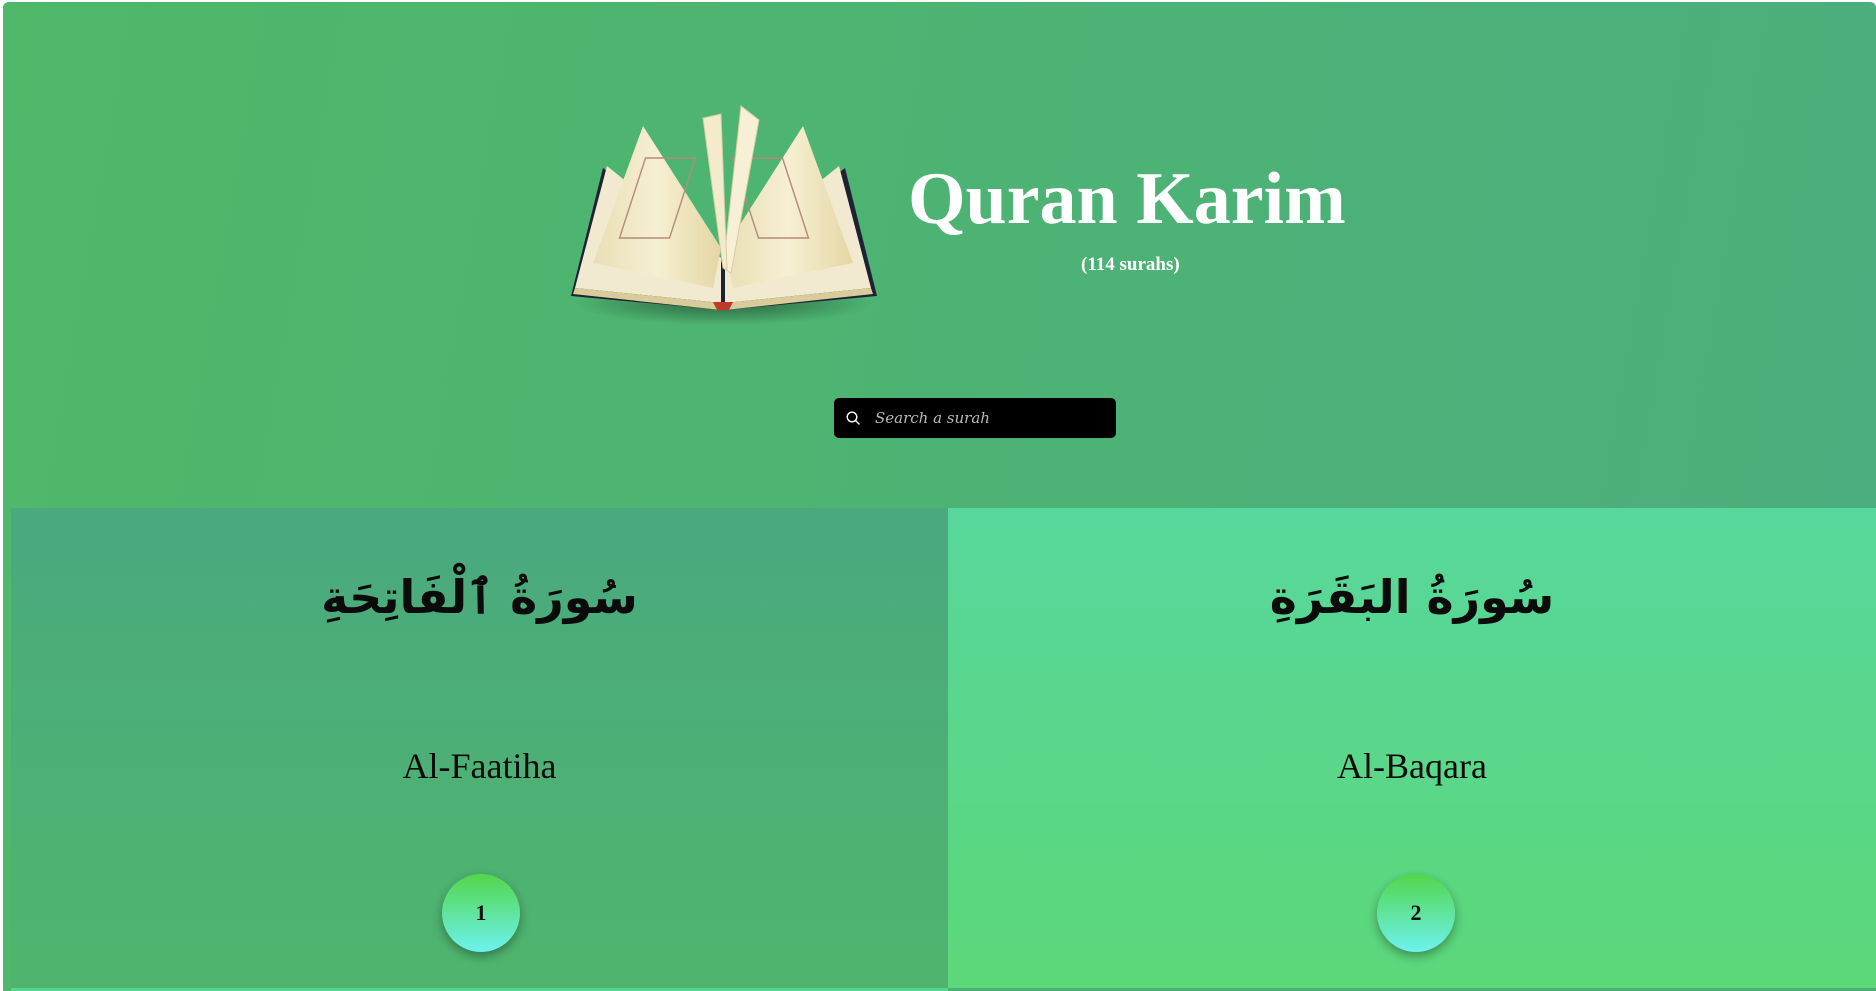 This screenshot has height=991, width=1876. Describe the element at coordinates (479, 597) in the screenshot. I see `surah-arabic-name: سُورَةُ ٱلْفَاتِحَةِ` at that location.